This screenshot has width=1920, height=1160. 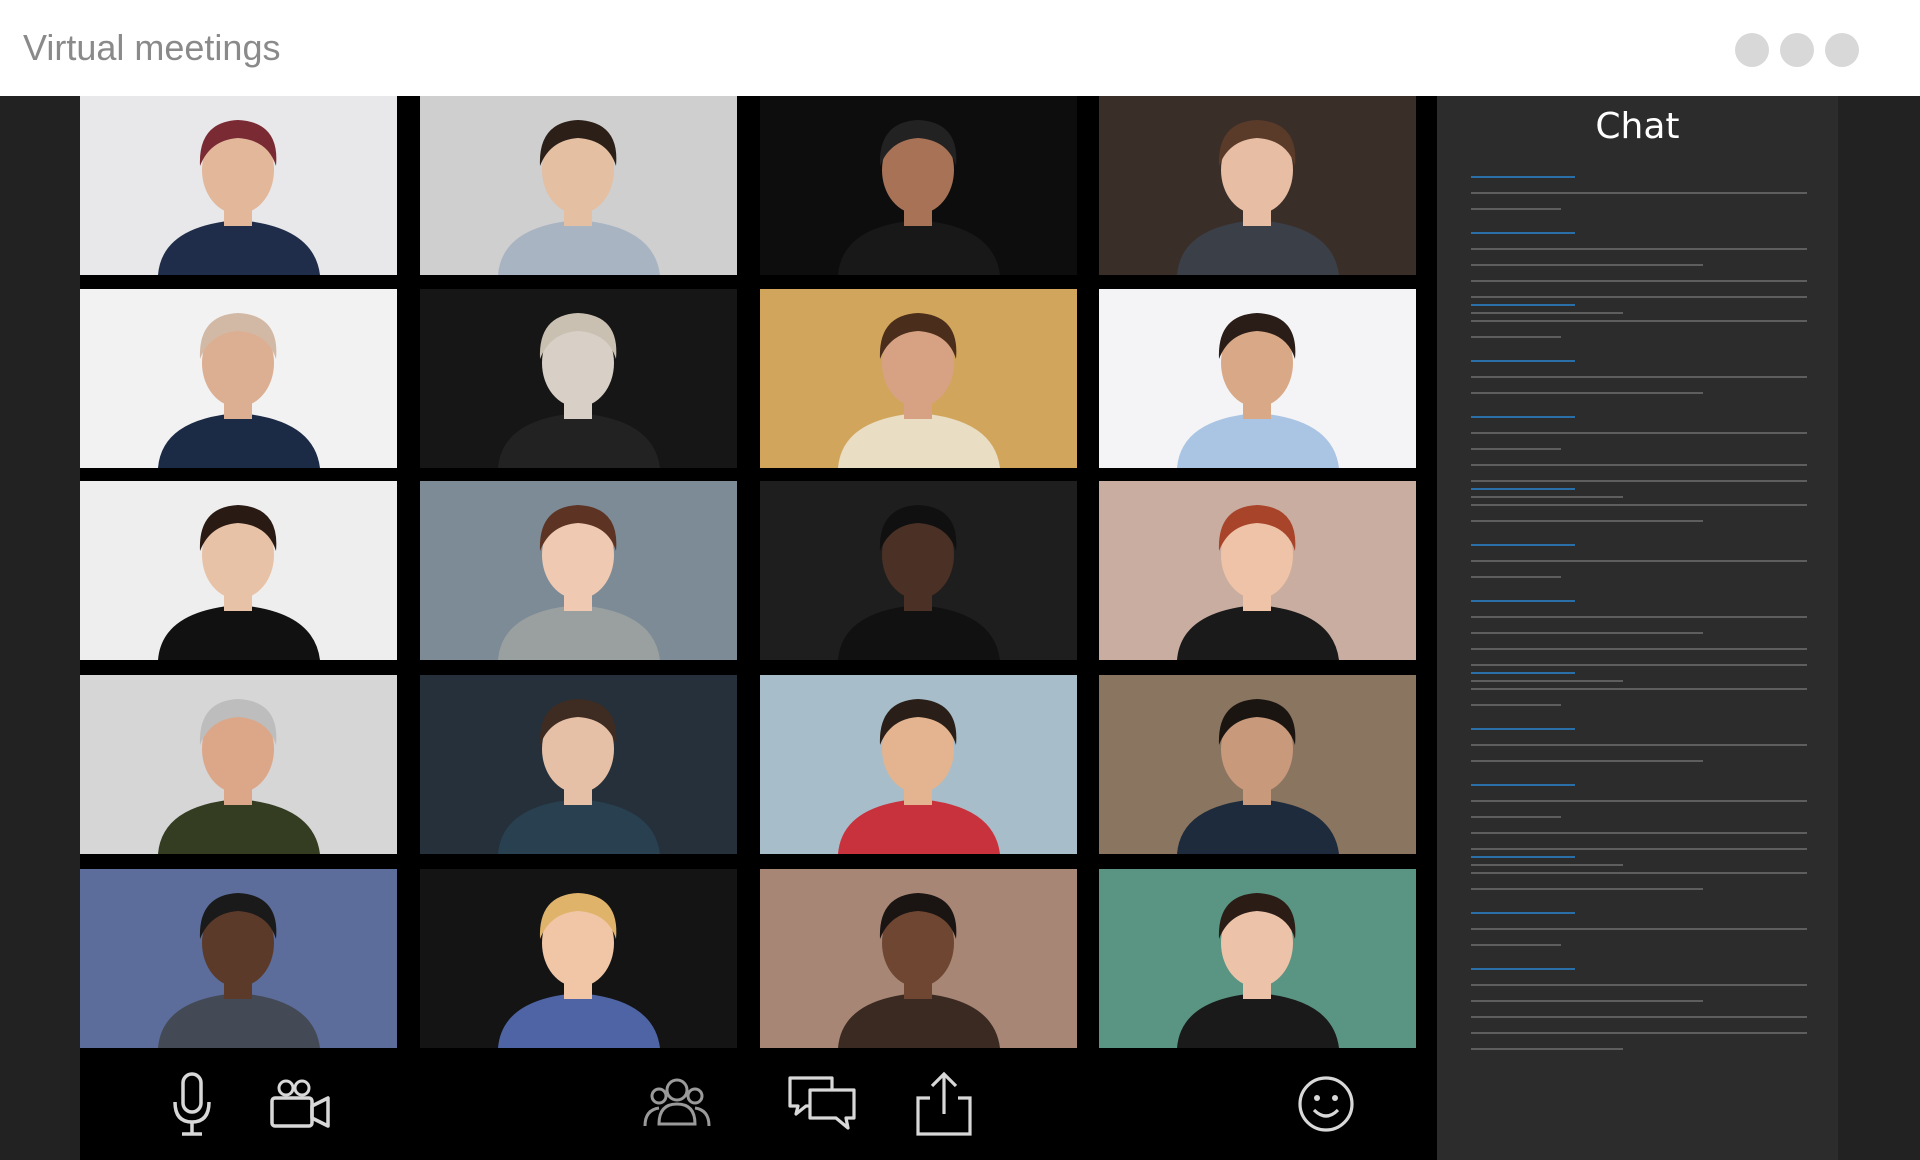 What do you see at coordinates (1639, 613) in the screenshot?
I see `chat-message-list` at bounding box center [1639, 613].